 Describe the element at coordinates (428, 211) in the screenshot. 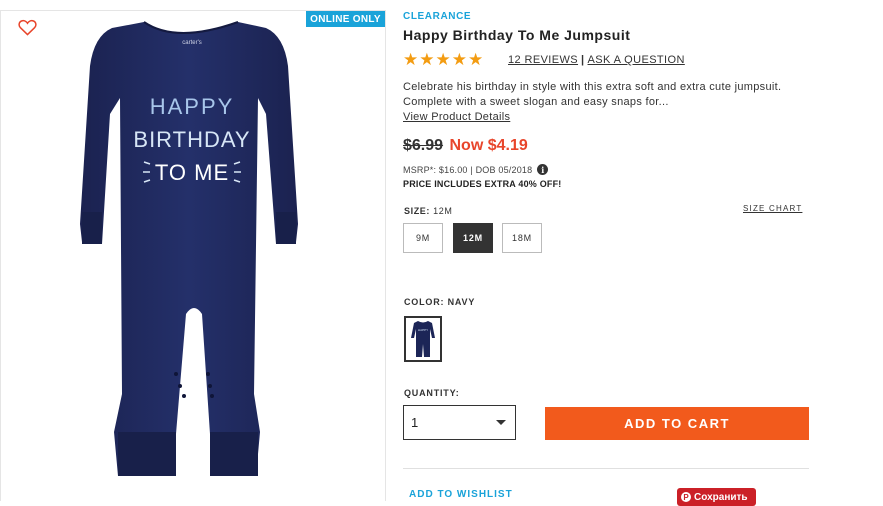

I see `size-label: SIZE: 12M` at that location.